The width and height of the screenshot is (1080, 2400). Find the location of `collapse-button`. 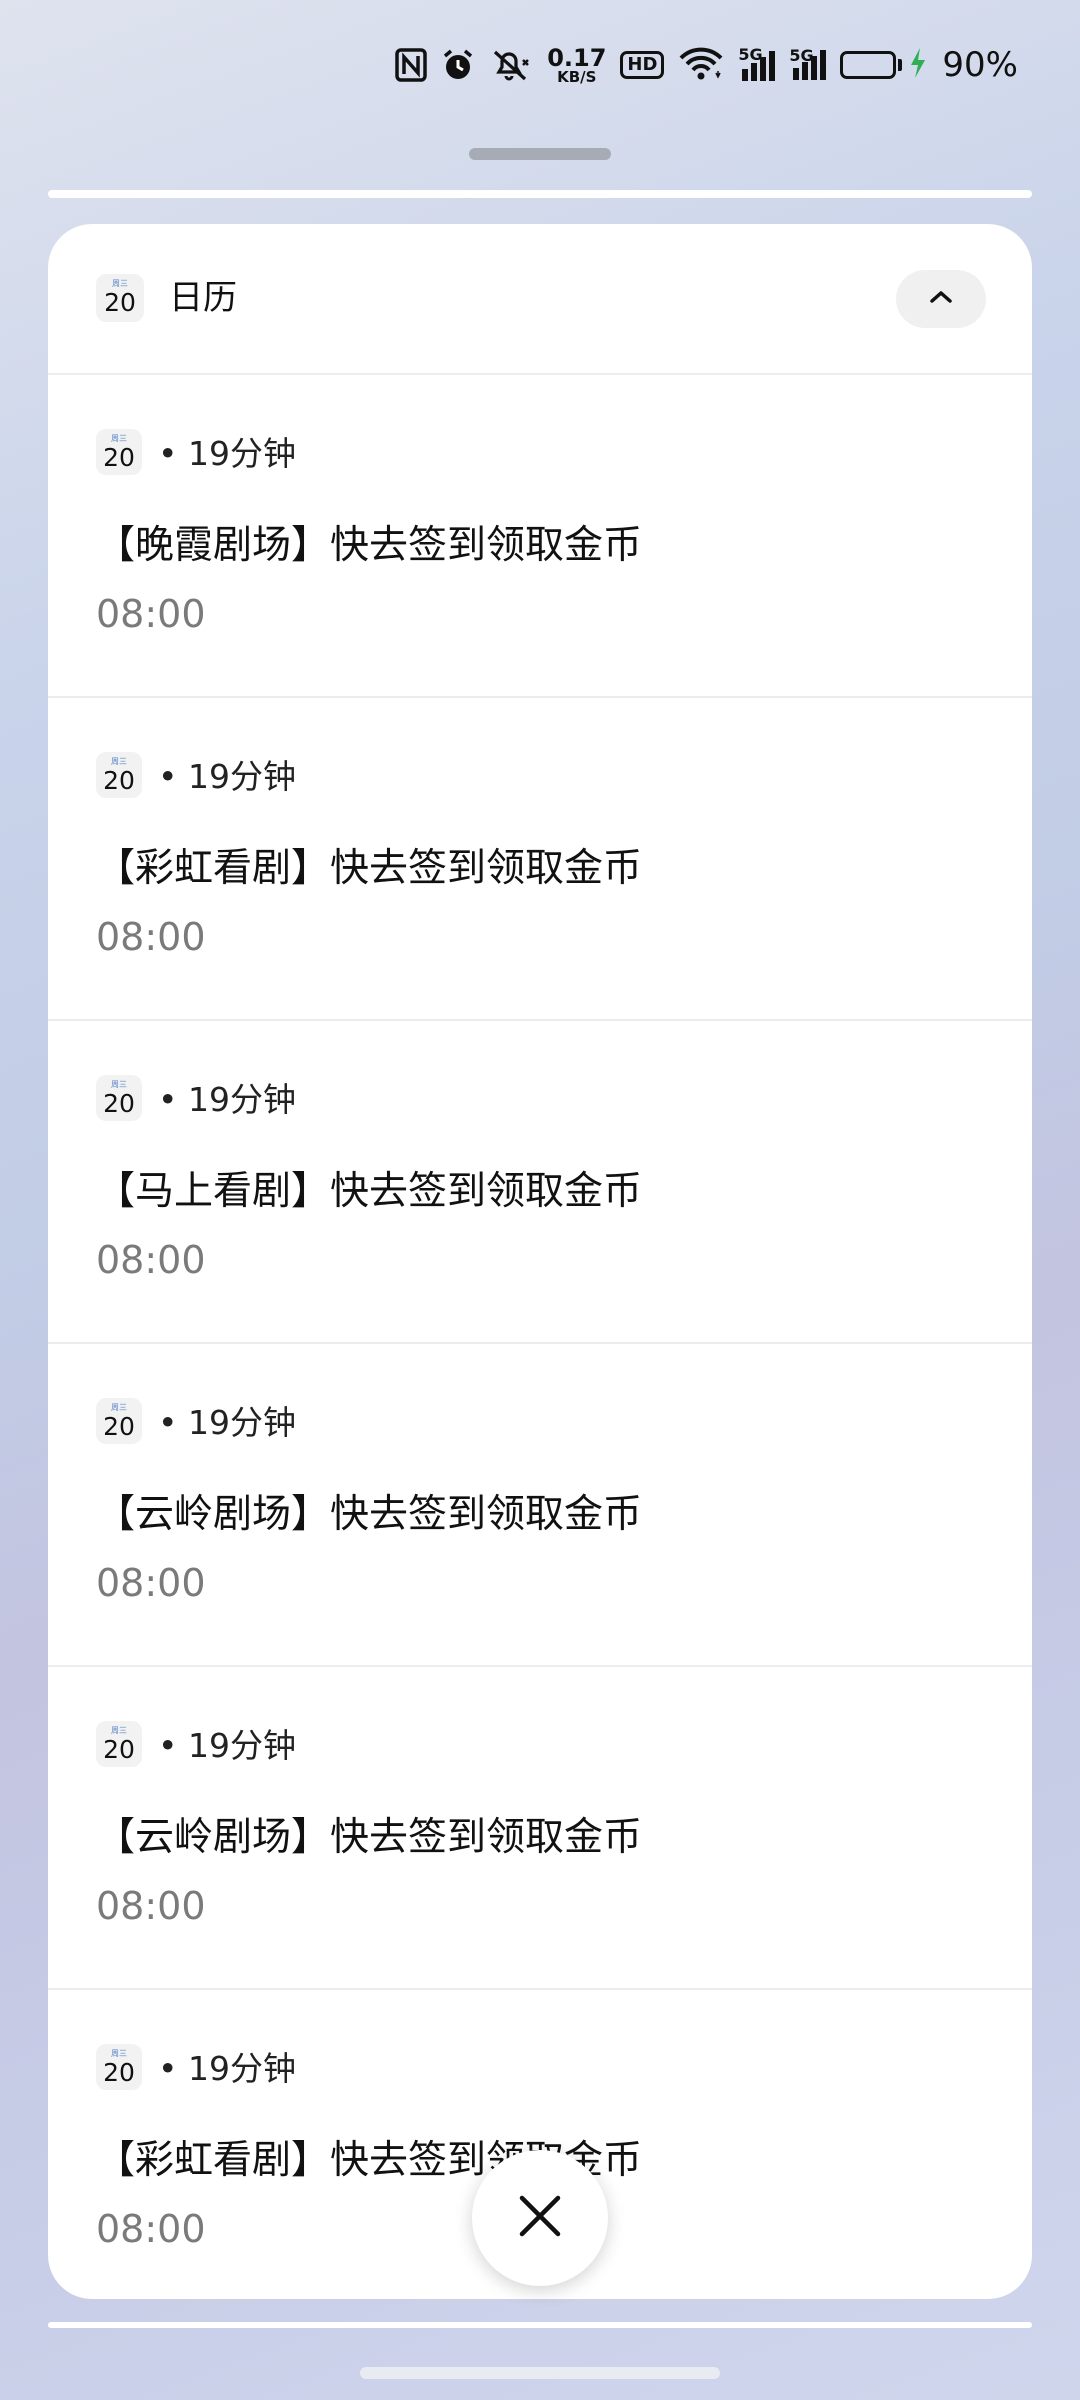

collapse-button is located at coordinates (941, 299).